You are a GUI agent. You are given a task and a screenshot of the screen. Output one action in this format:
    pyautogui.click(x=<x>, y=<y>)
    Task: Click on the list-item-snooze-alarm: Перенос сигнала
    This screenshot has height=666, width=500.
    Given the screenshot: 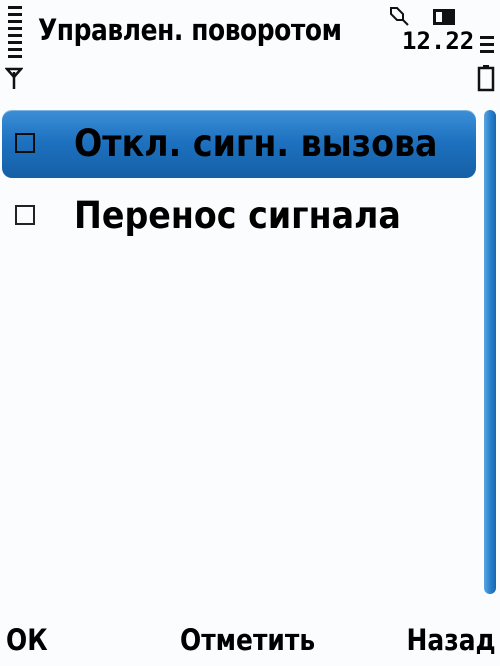 What is the action you would take?
    pyautogui.click(x=239, y=216)
    